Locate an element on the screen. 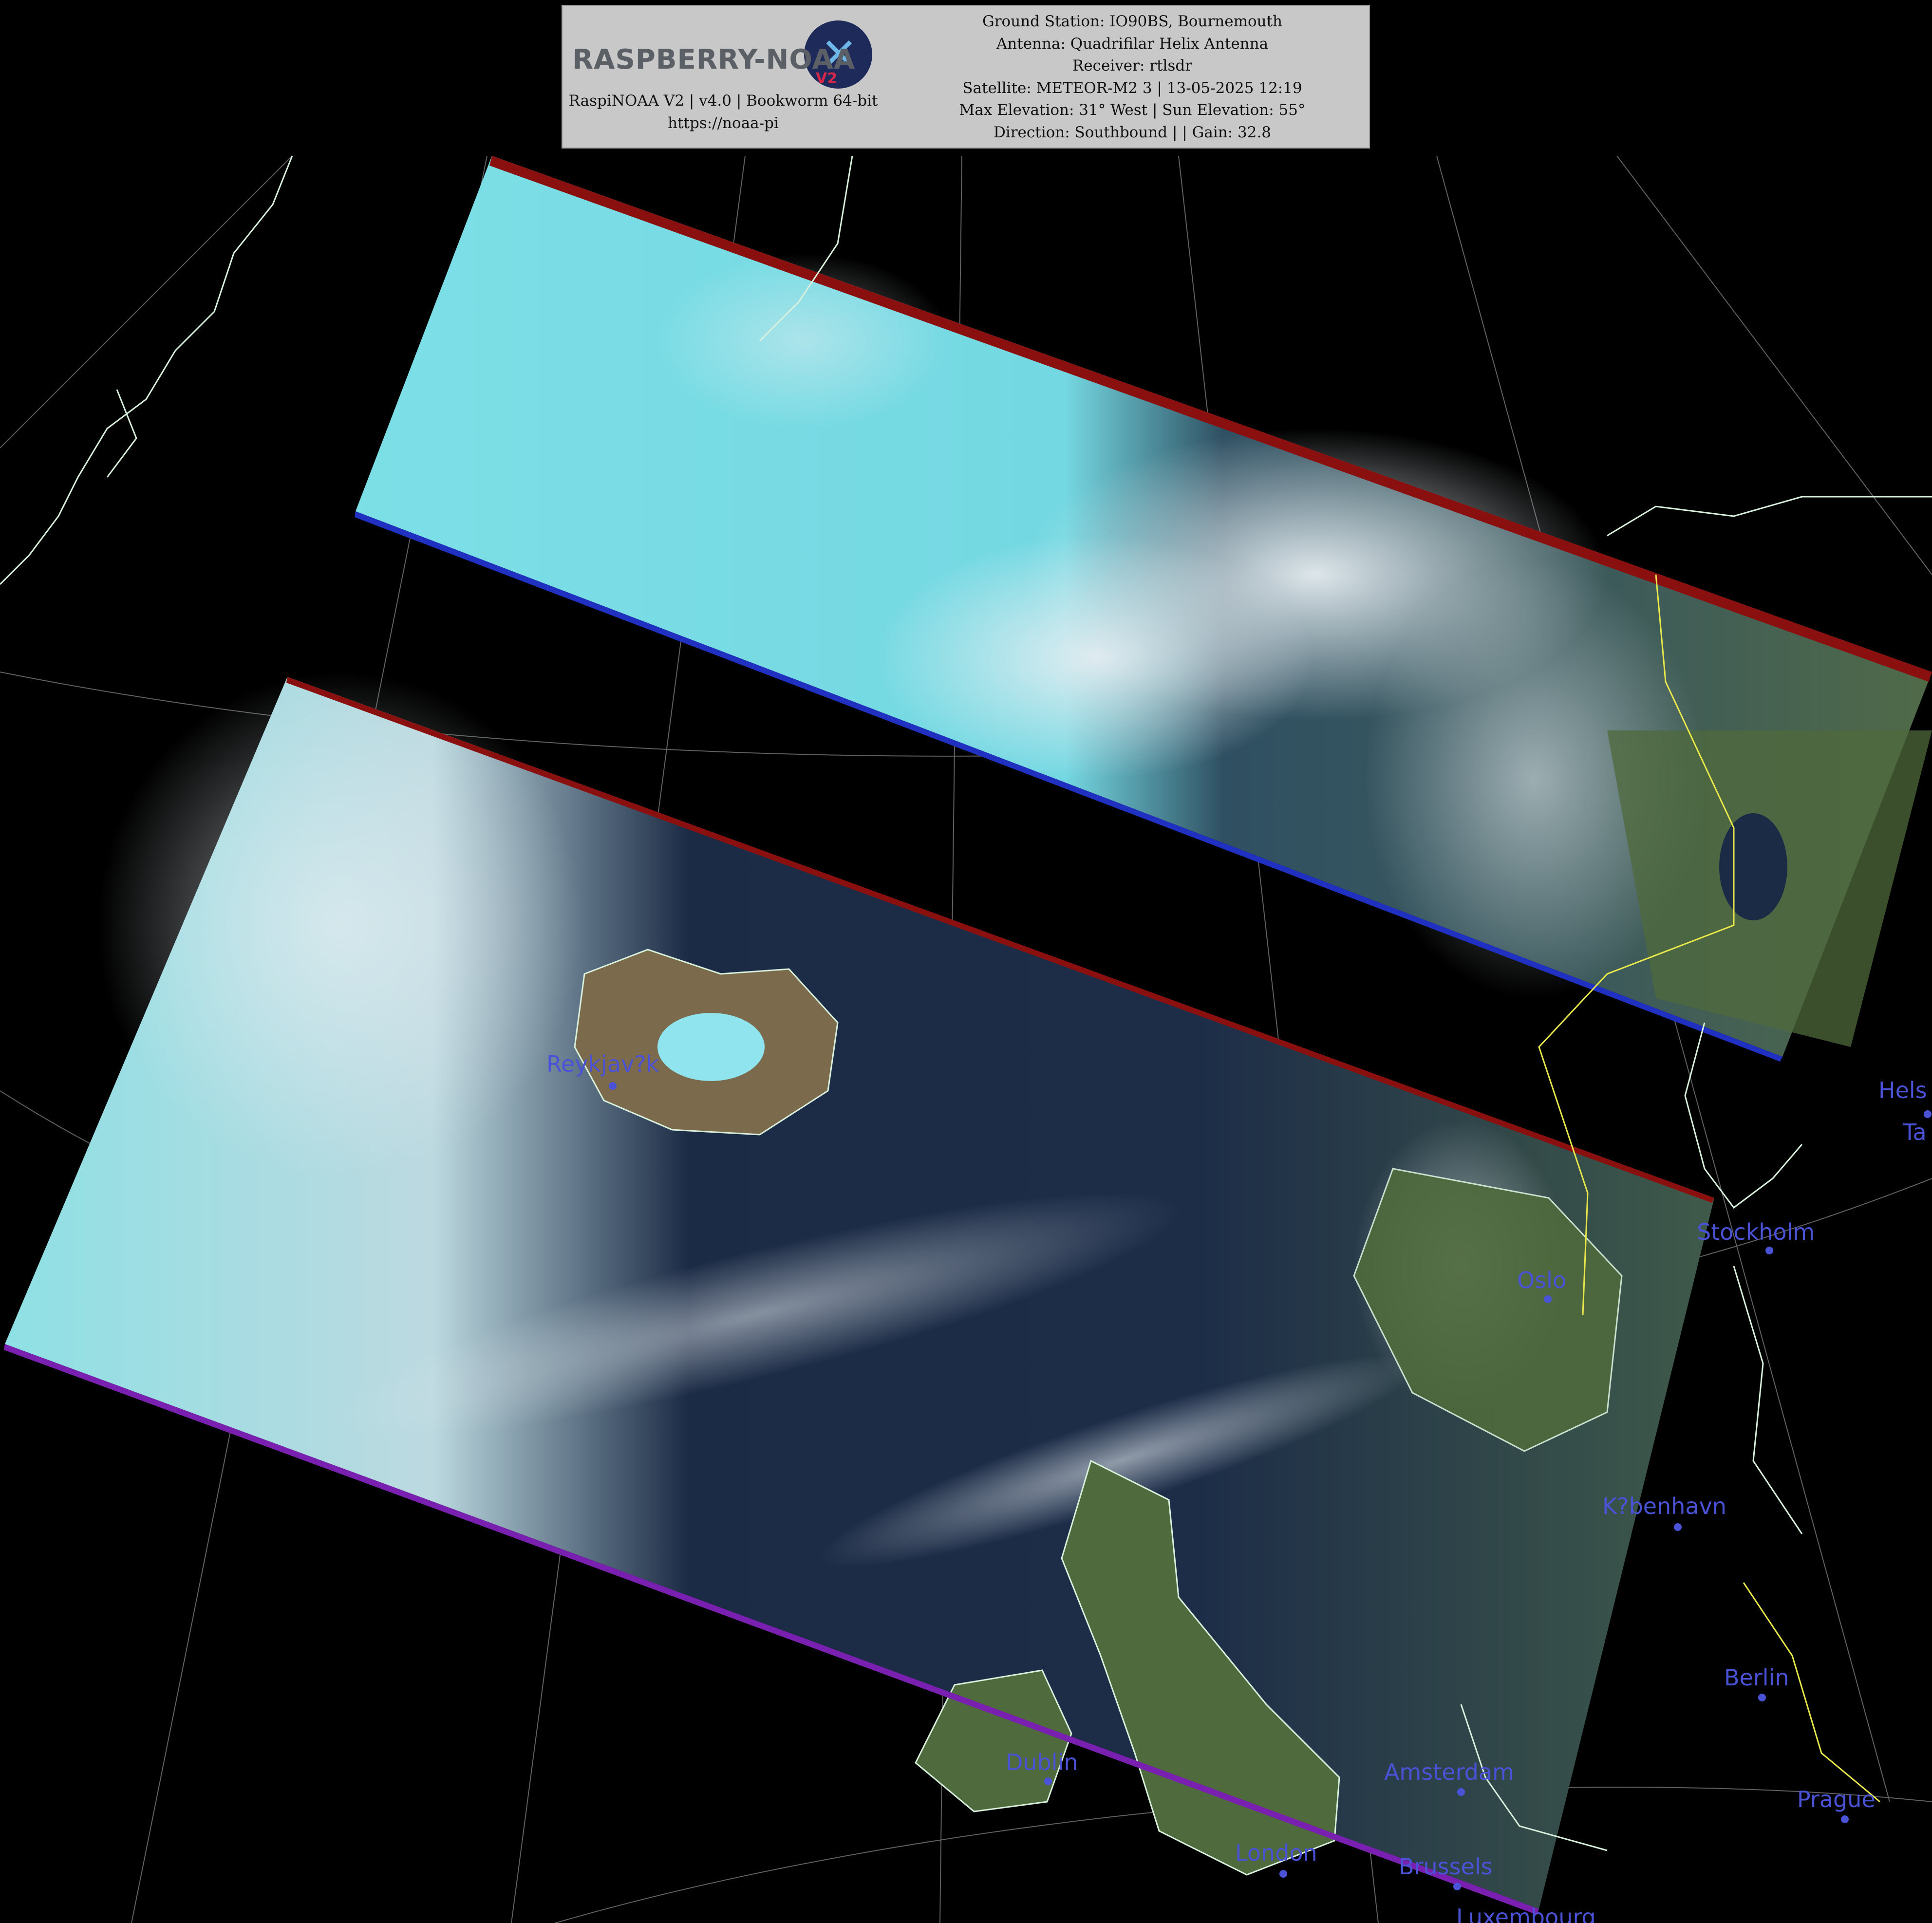 This screenshot has width=1932, height=1923. receiver: Receiver: rtlsdr is located at coordinates (1132, 66).